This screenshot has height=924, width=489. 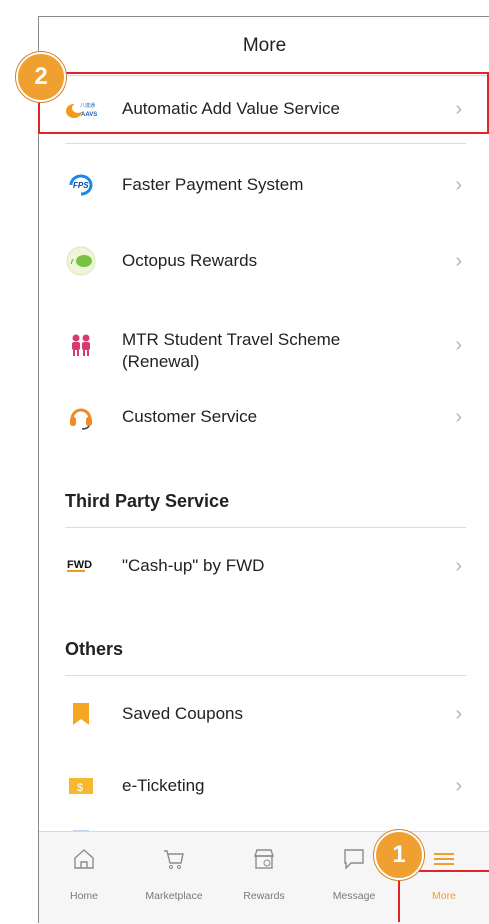 What do you see at coordinates (41, 77) in the screenshot?
I see `step-badge-2: 2` at bounding box center [41, 77].